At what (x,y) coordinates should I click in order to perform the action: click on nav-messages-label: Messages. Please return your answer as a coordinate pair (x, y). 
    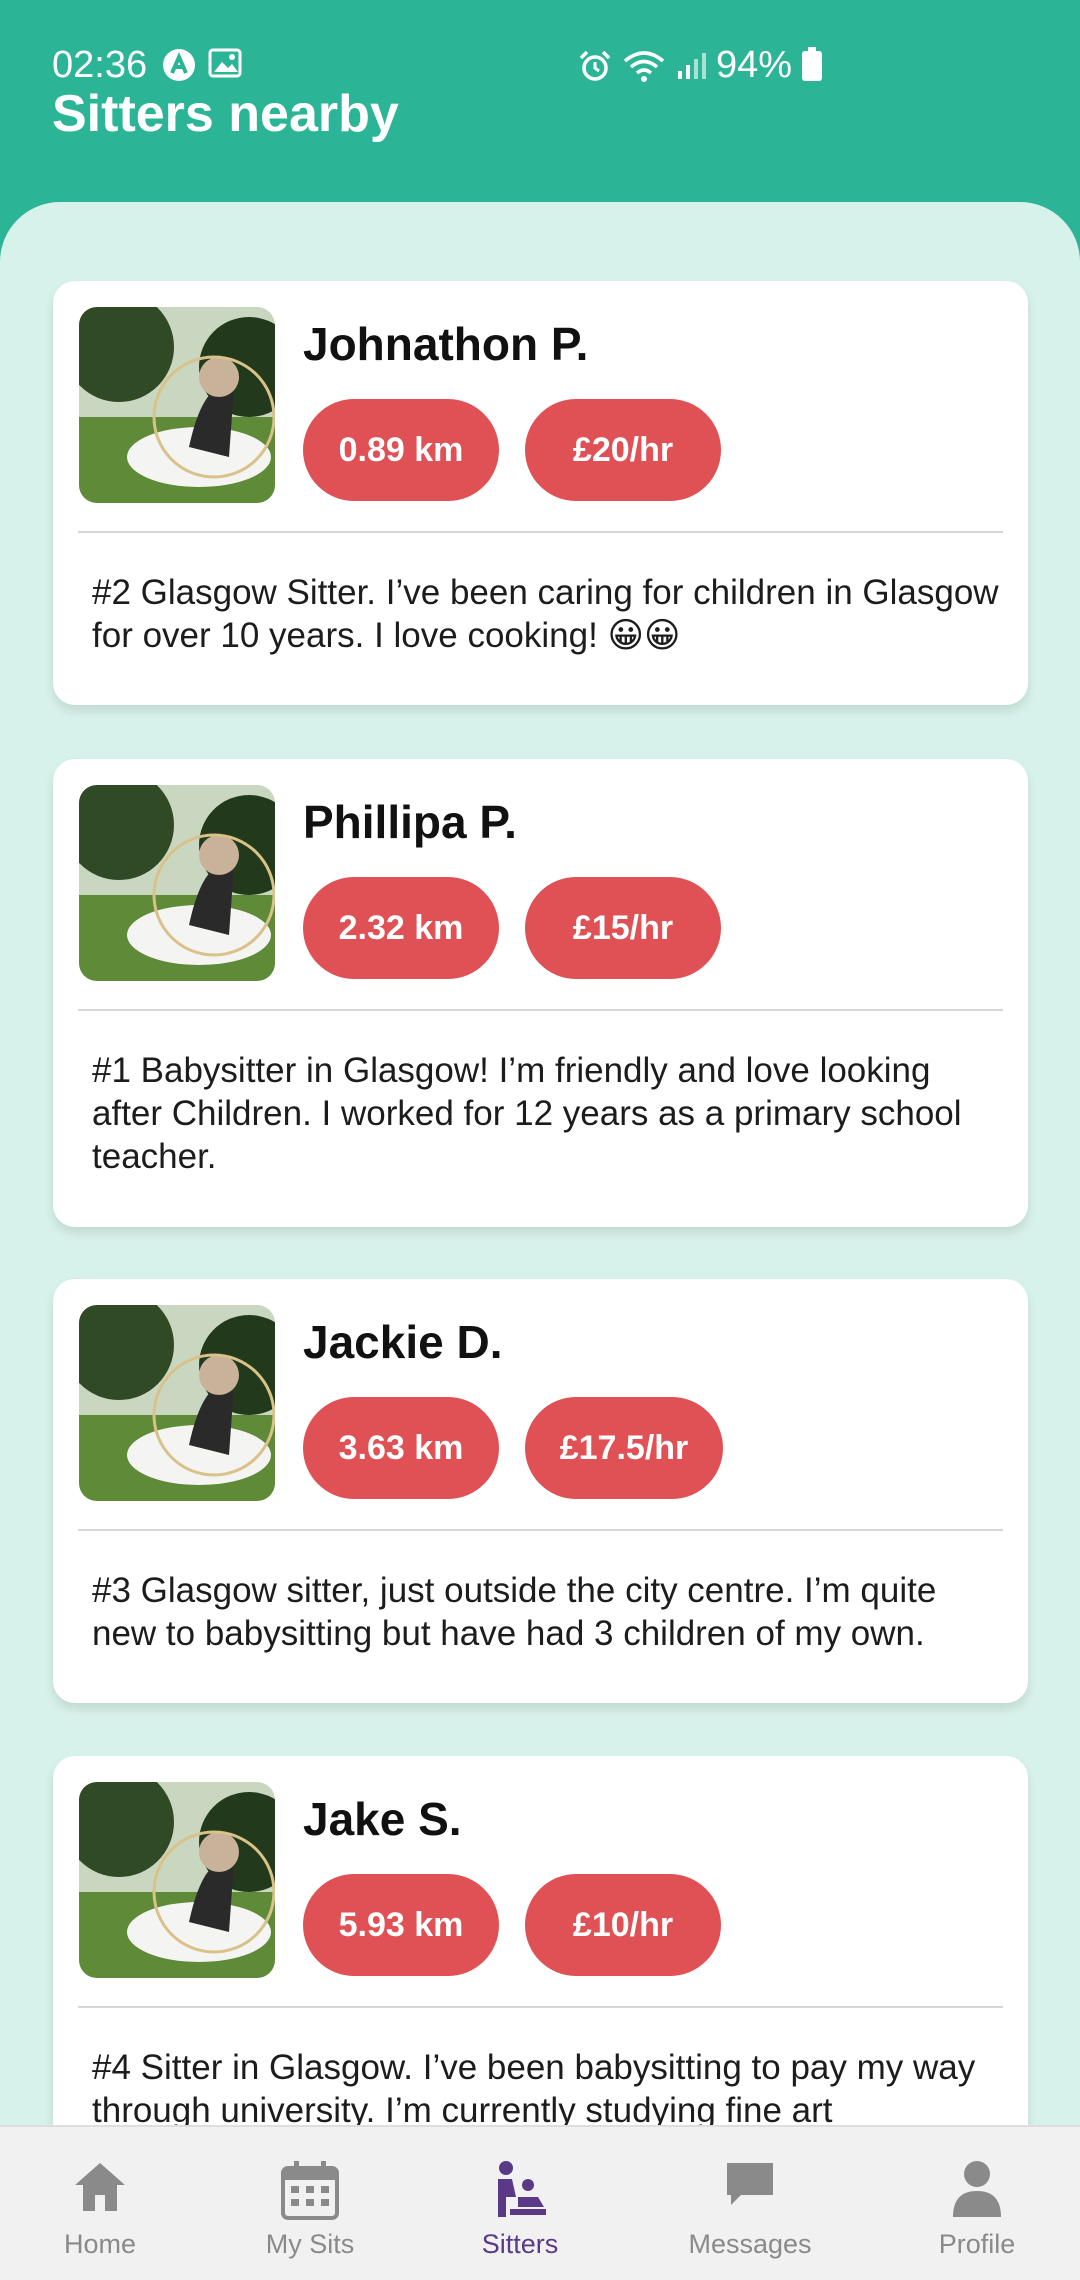
    Looking at the image, I should click on (750, 2244).